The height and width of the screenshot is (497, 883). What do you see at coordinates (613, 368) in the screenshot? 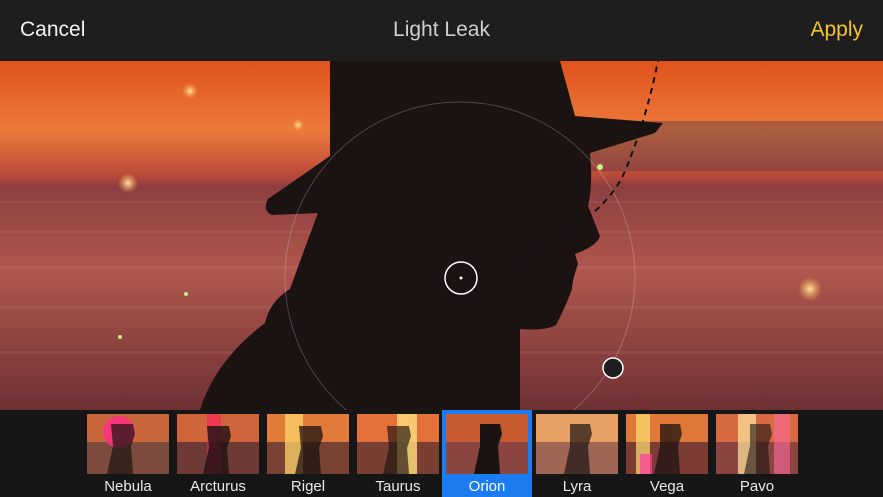
I see `radius-handle` at bounding box center [613, 368].